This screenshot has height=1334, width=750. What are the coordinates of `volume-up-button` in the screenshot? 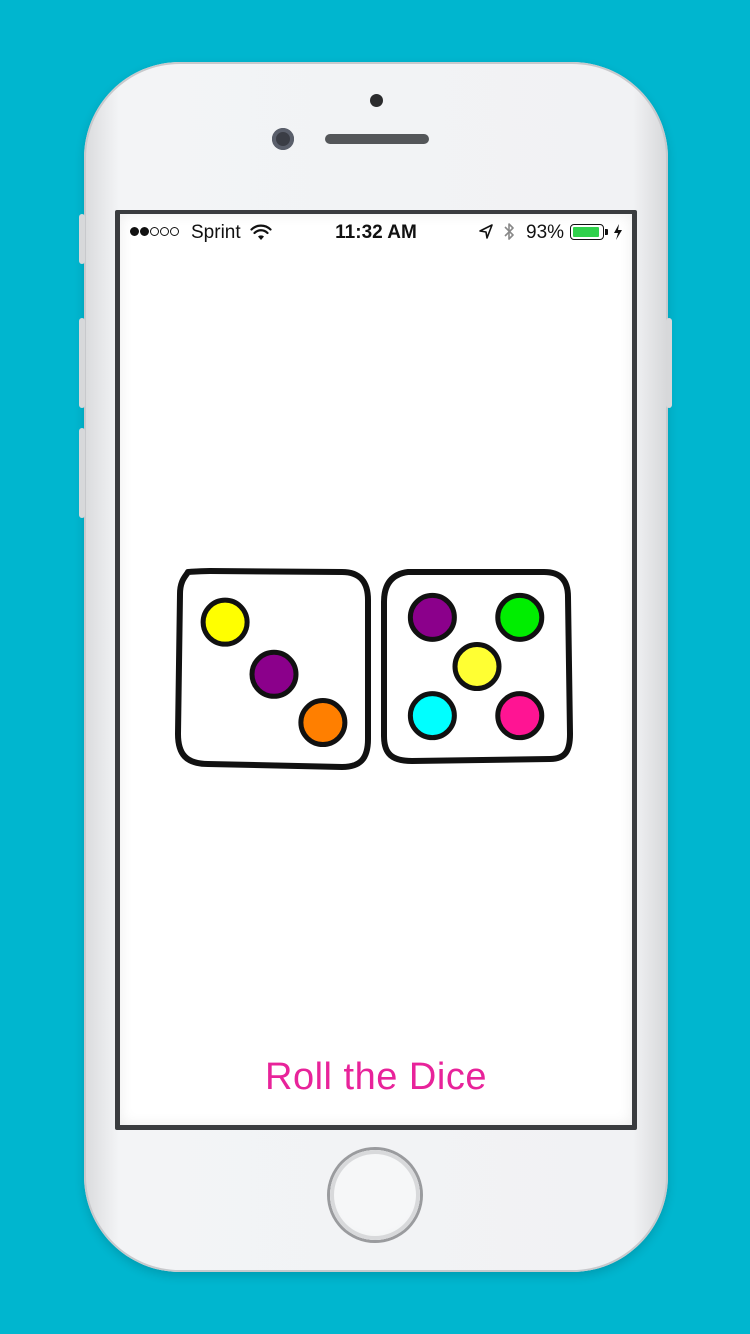 It's located at (82, 363).